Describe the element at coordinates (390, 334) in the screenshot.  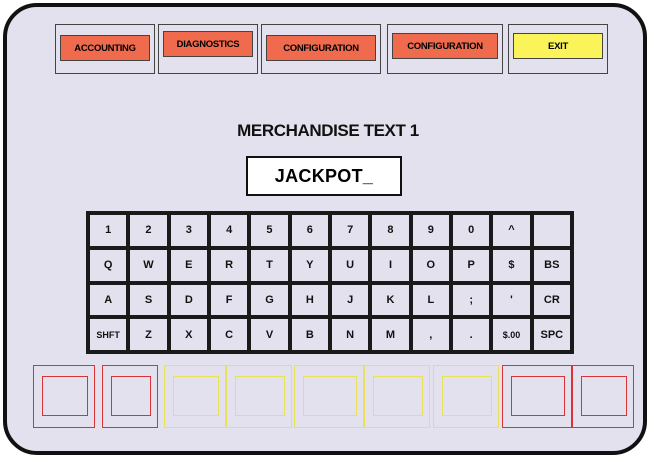
I see `key-m: M` at that location.